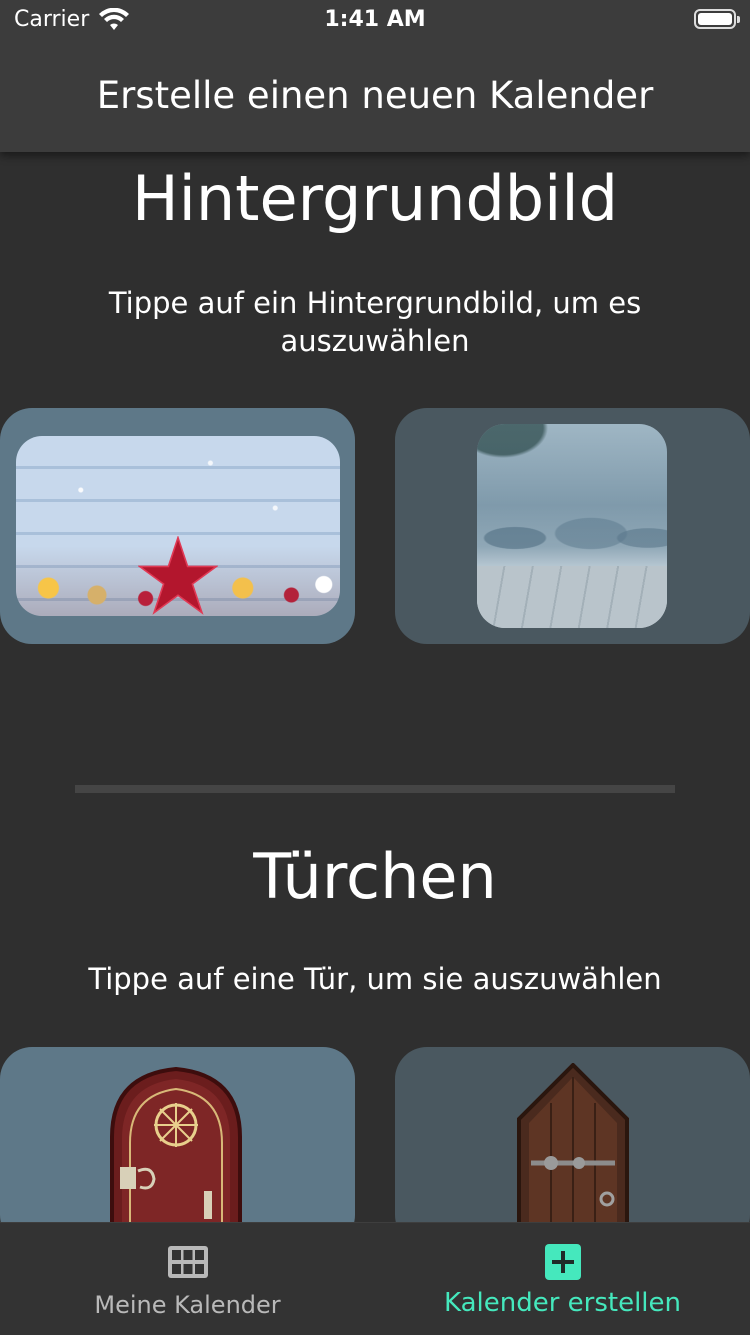 The width and height of the screenshot is (750, 1335). I want to click on page-title: Erstelle einen neuen Kalender, so click(375, 95).